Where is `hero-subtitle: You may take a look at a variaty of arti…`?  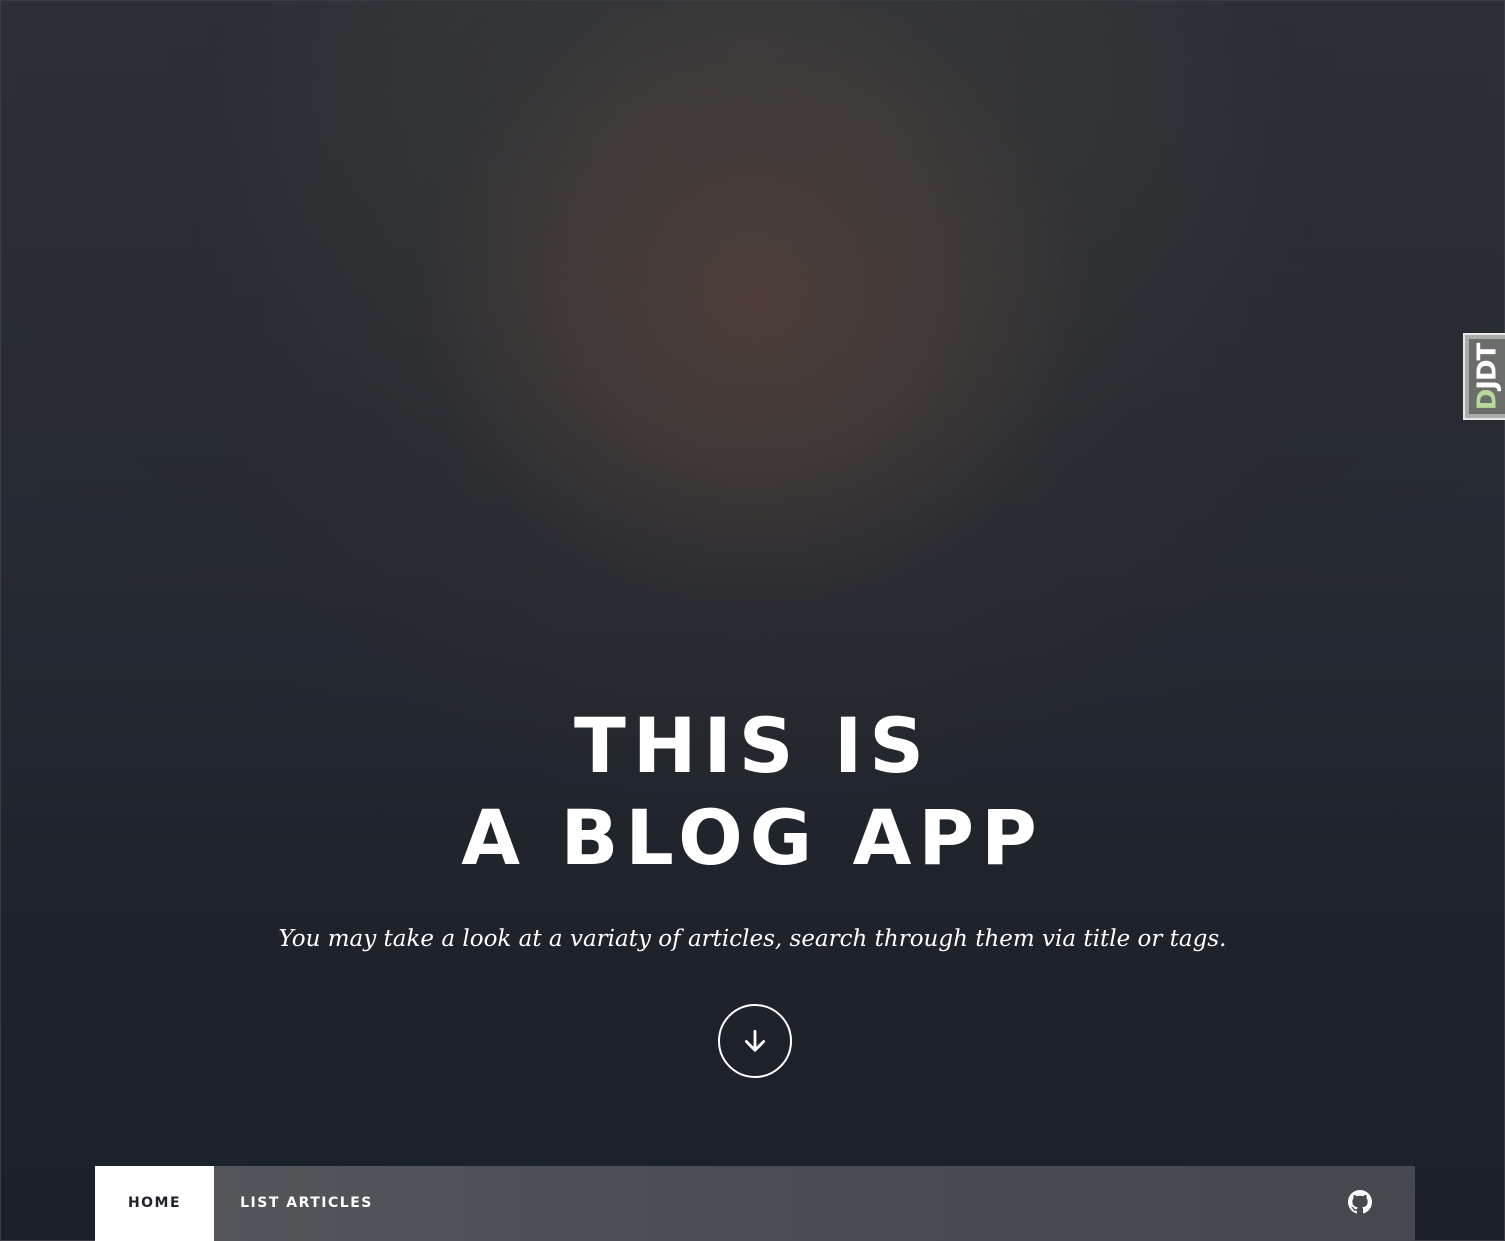
hero-subtitle: You may take a look at a variaty of arti… is located at coordinates (752, 939).